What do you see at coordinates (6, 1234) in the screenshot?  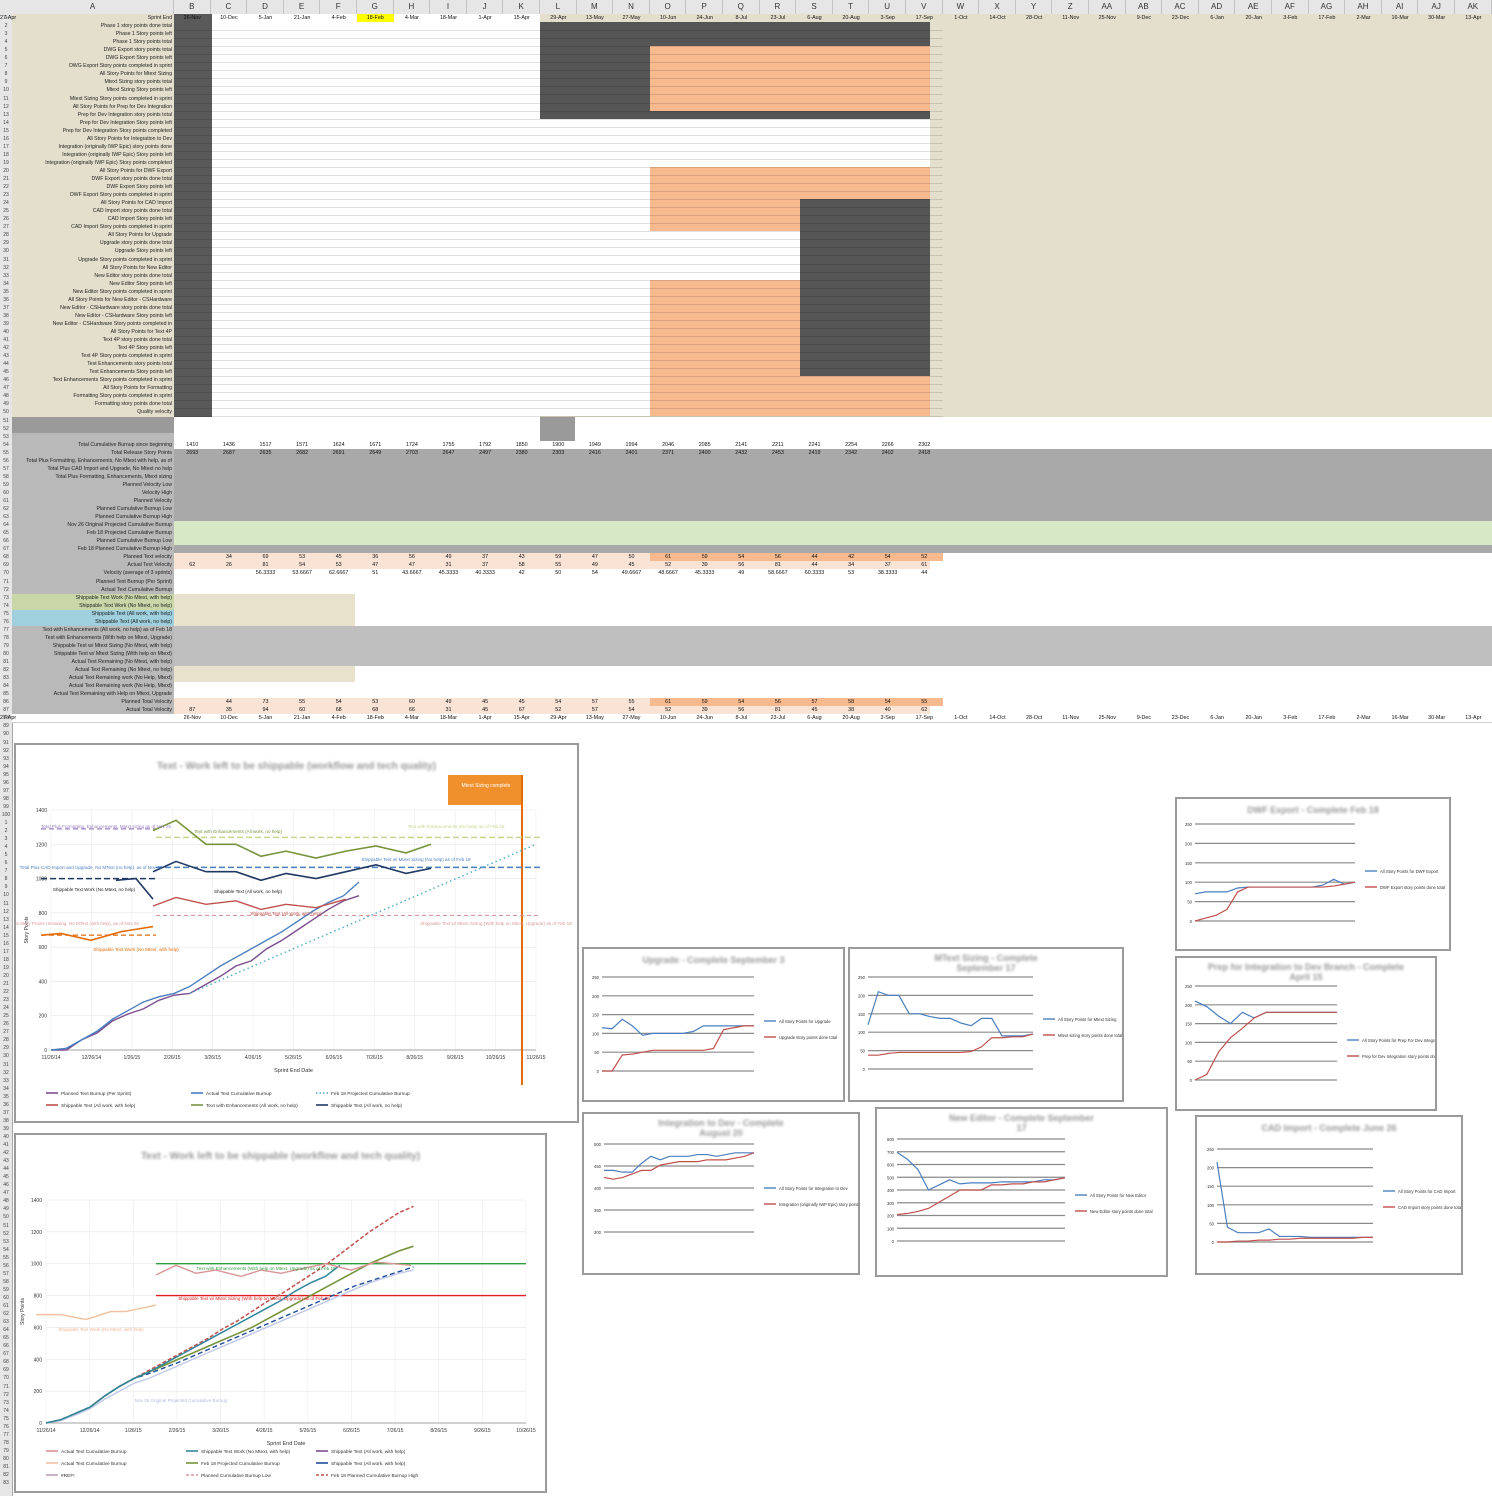 I see `row-header: 52` at bounding box center [6, 1234].